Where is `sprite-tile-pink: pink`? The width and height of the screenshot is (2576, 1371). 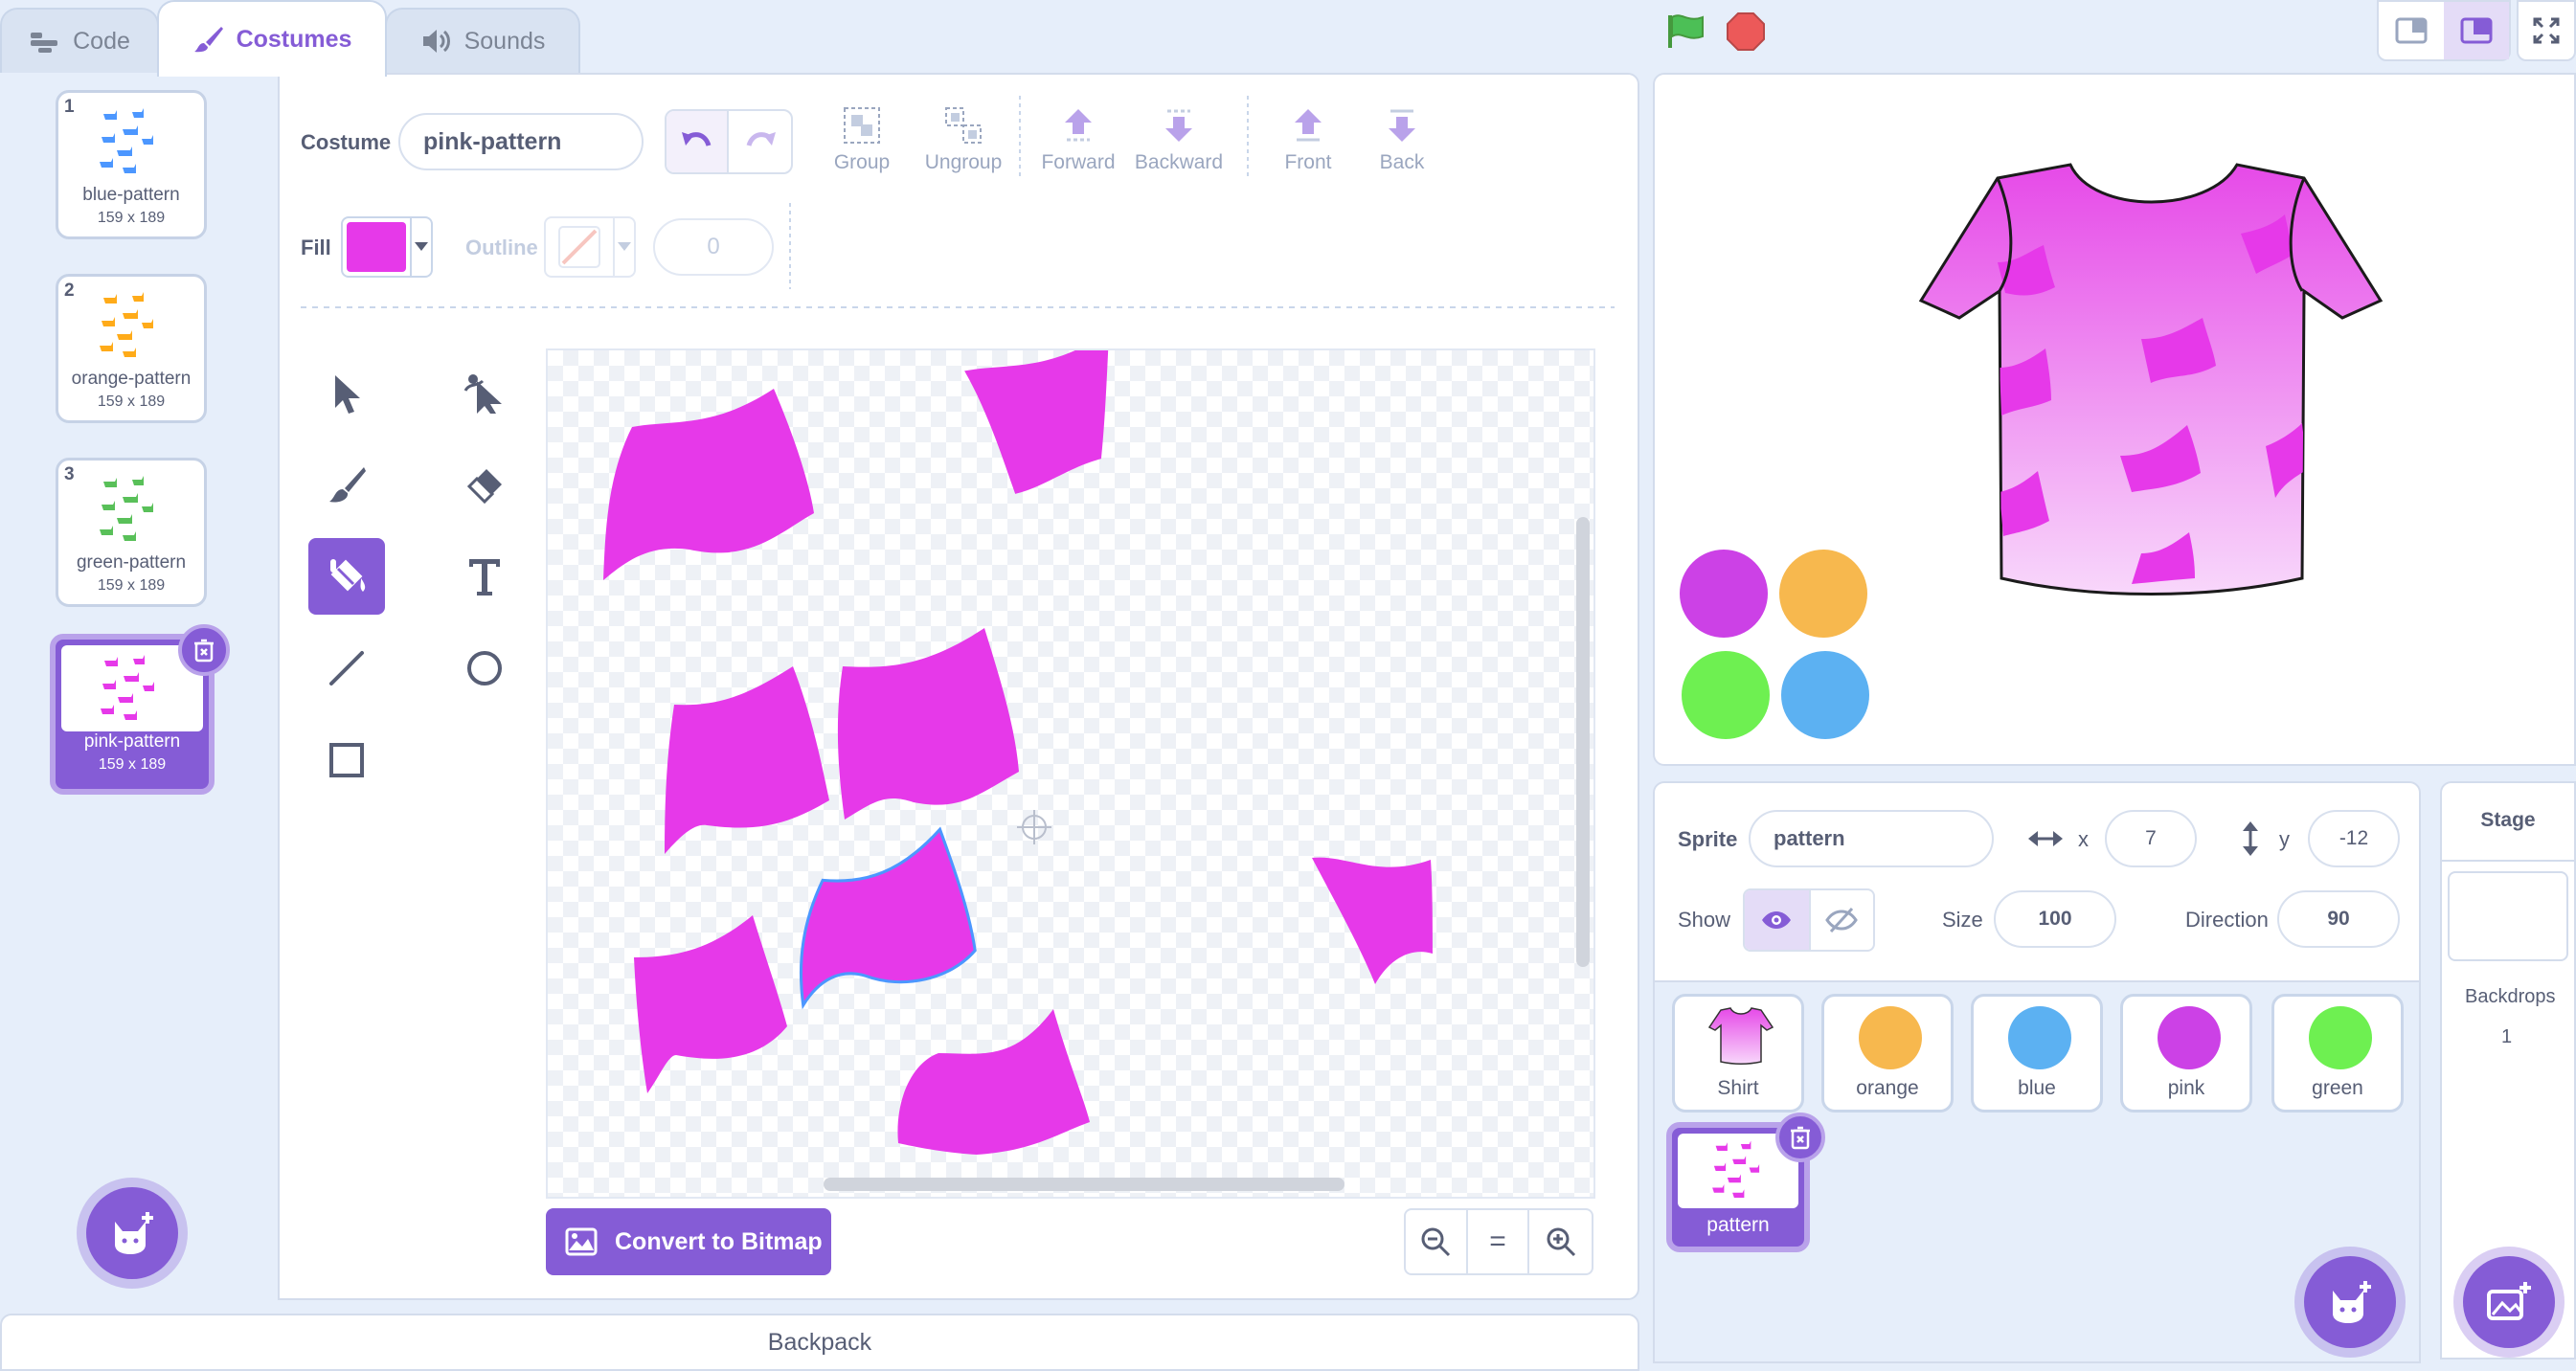 sprite-tile-pink: pink is located at coordinates (2186, 1053).